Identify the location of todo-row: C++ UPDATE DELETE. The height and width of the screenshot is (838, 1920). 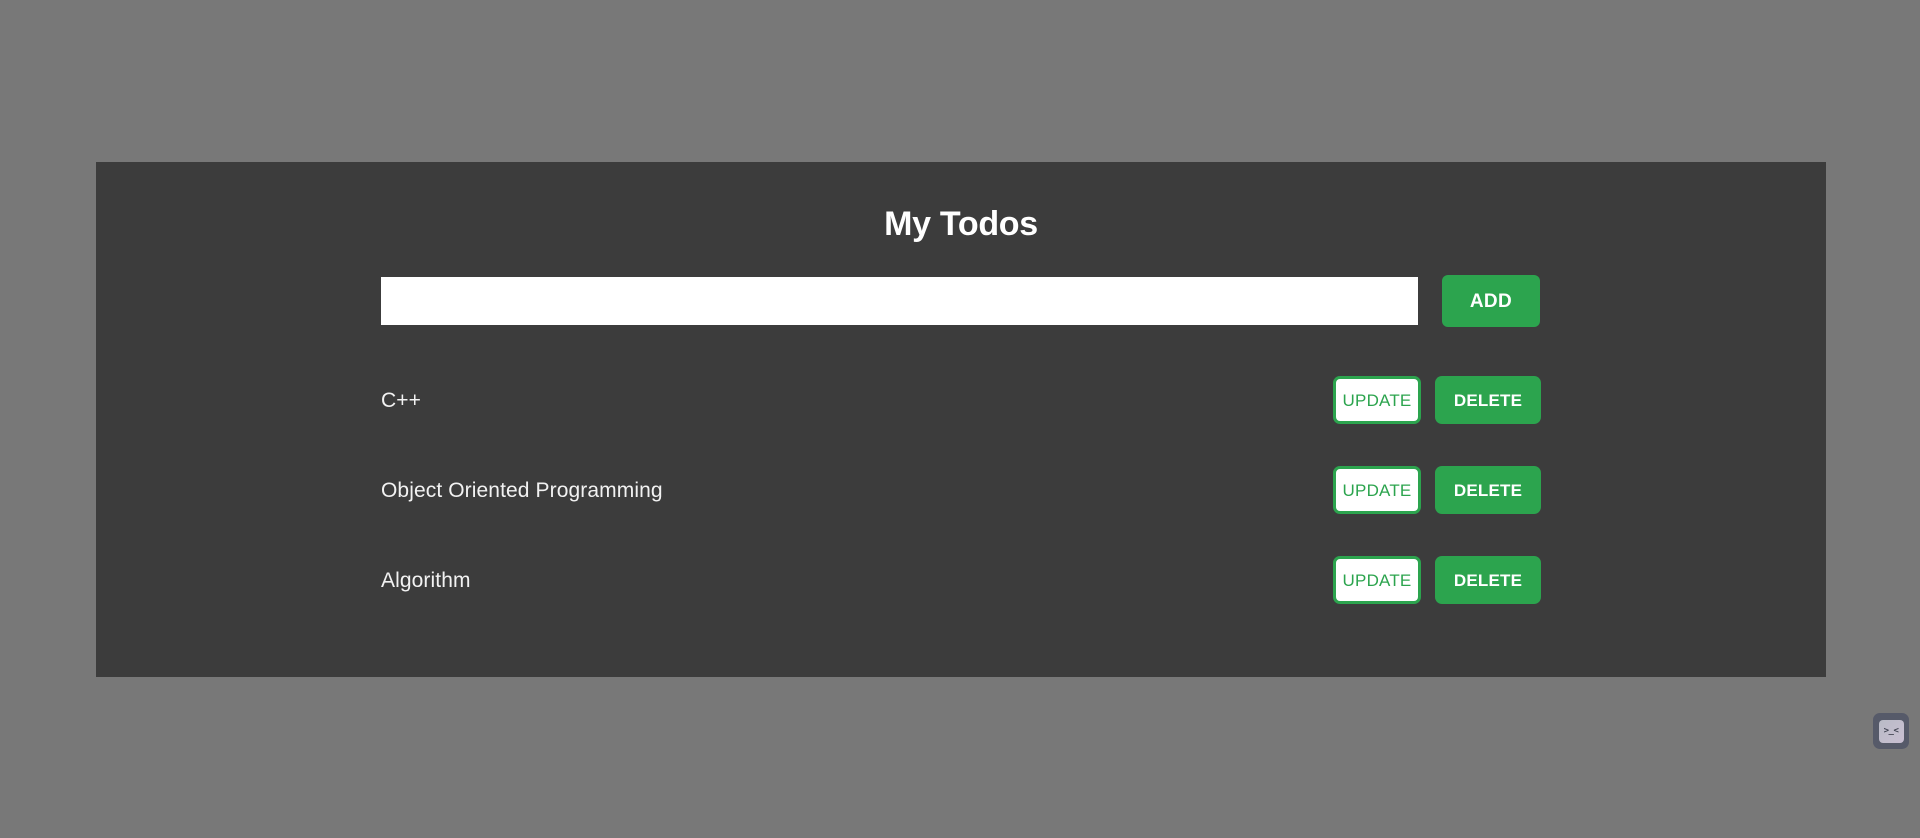
(961, 400).